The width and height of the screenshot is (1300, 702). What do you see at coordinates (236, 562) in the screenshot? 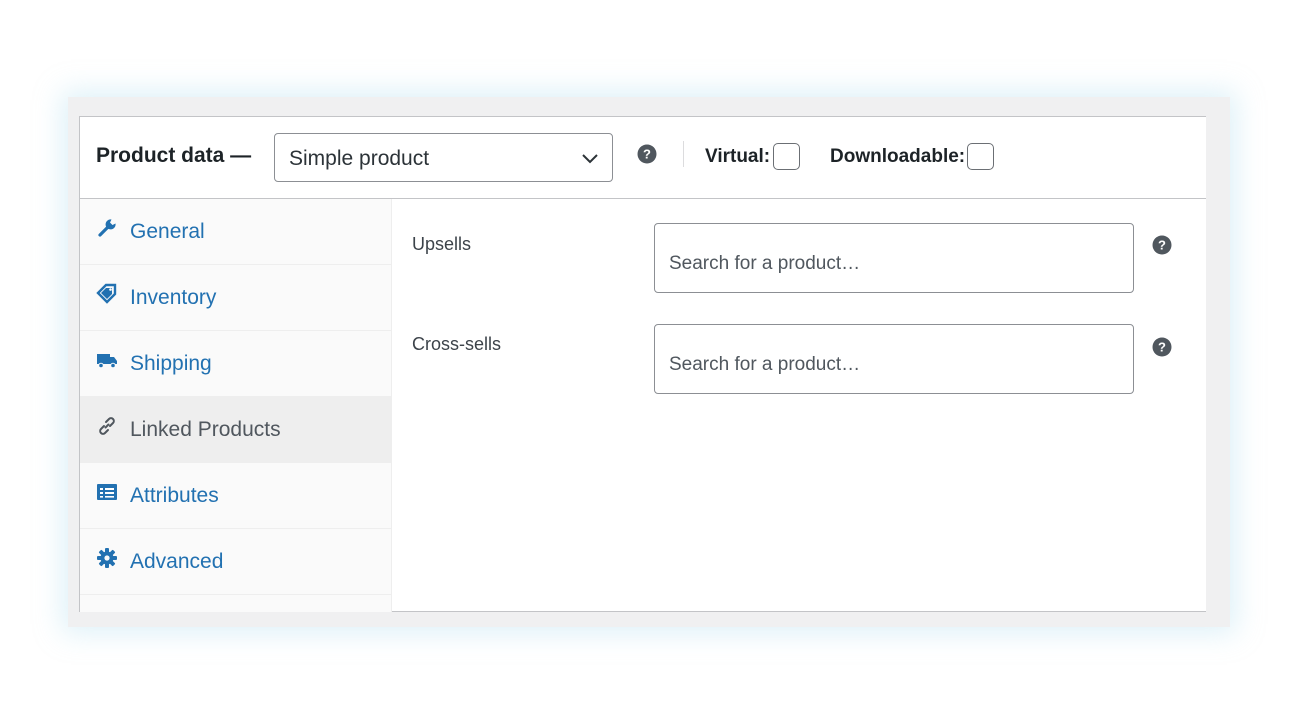
I see `tab-advanced: Advanced` at bounding box center [236, 562].